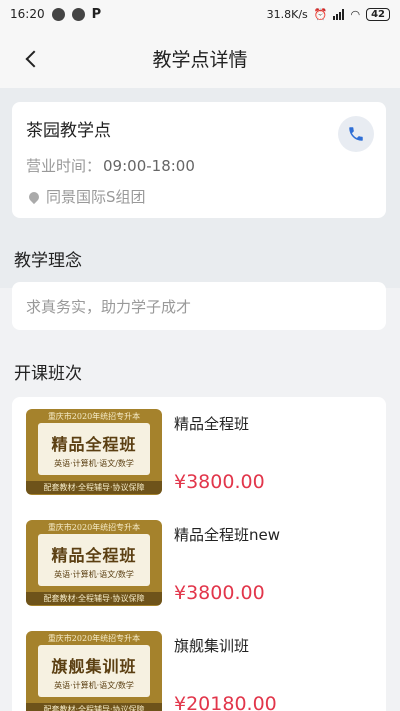  What do you see at coordinates (199, 165) in the screenshot?
I see `business-hours: 营业时间： 09:00-18:00` at bounding box center [199, 165].